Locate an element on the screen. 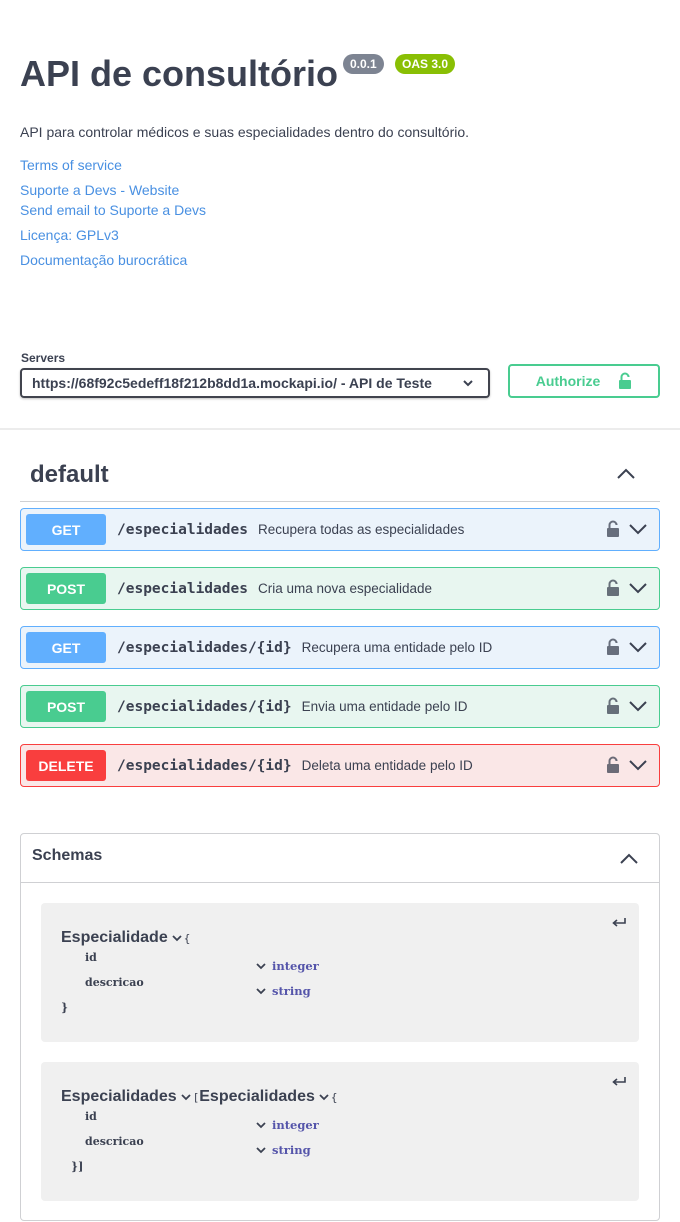 This screenshot has width=680, height=1222. model-name: Especialidades is located at coordinates (119, 1096).